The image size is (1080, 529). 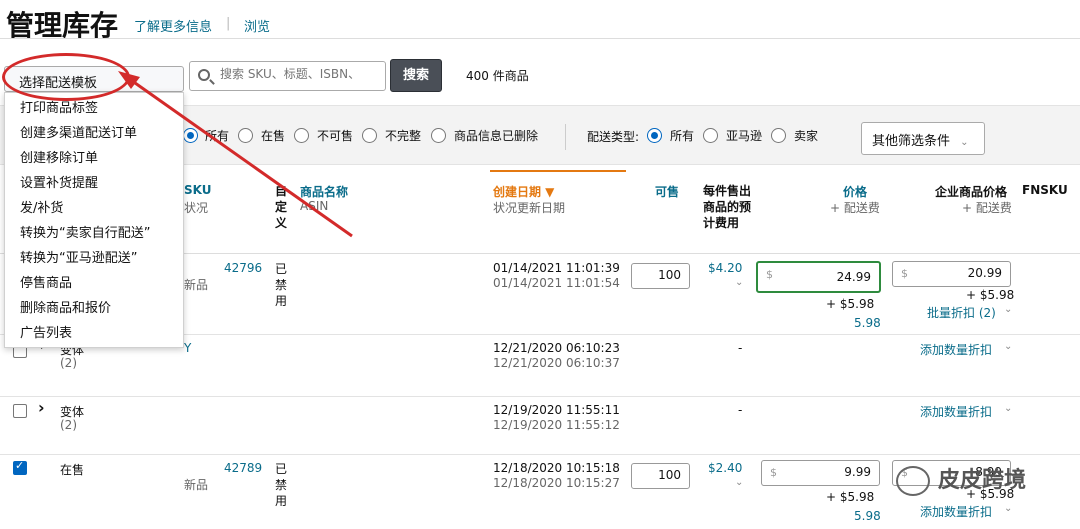 I want to click on wechat-icon, so click(x=913, y=481).